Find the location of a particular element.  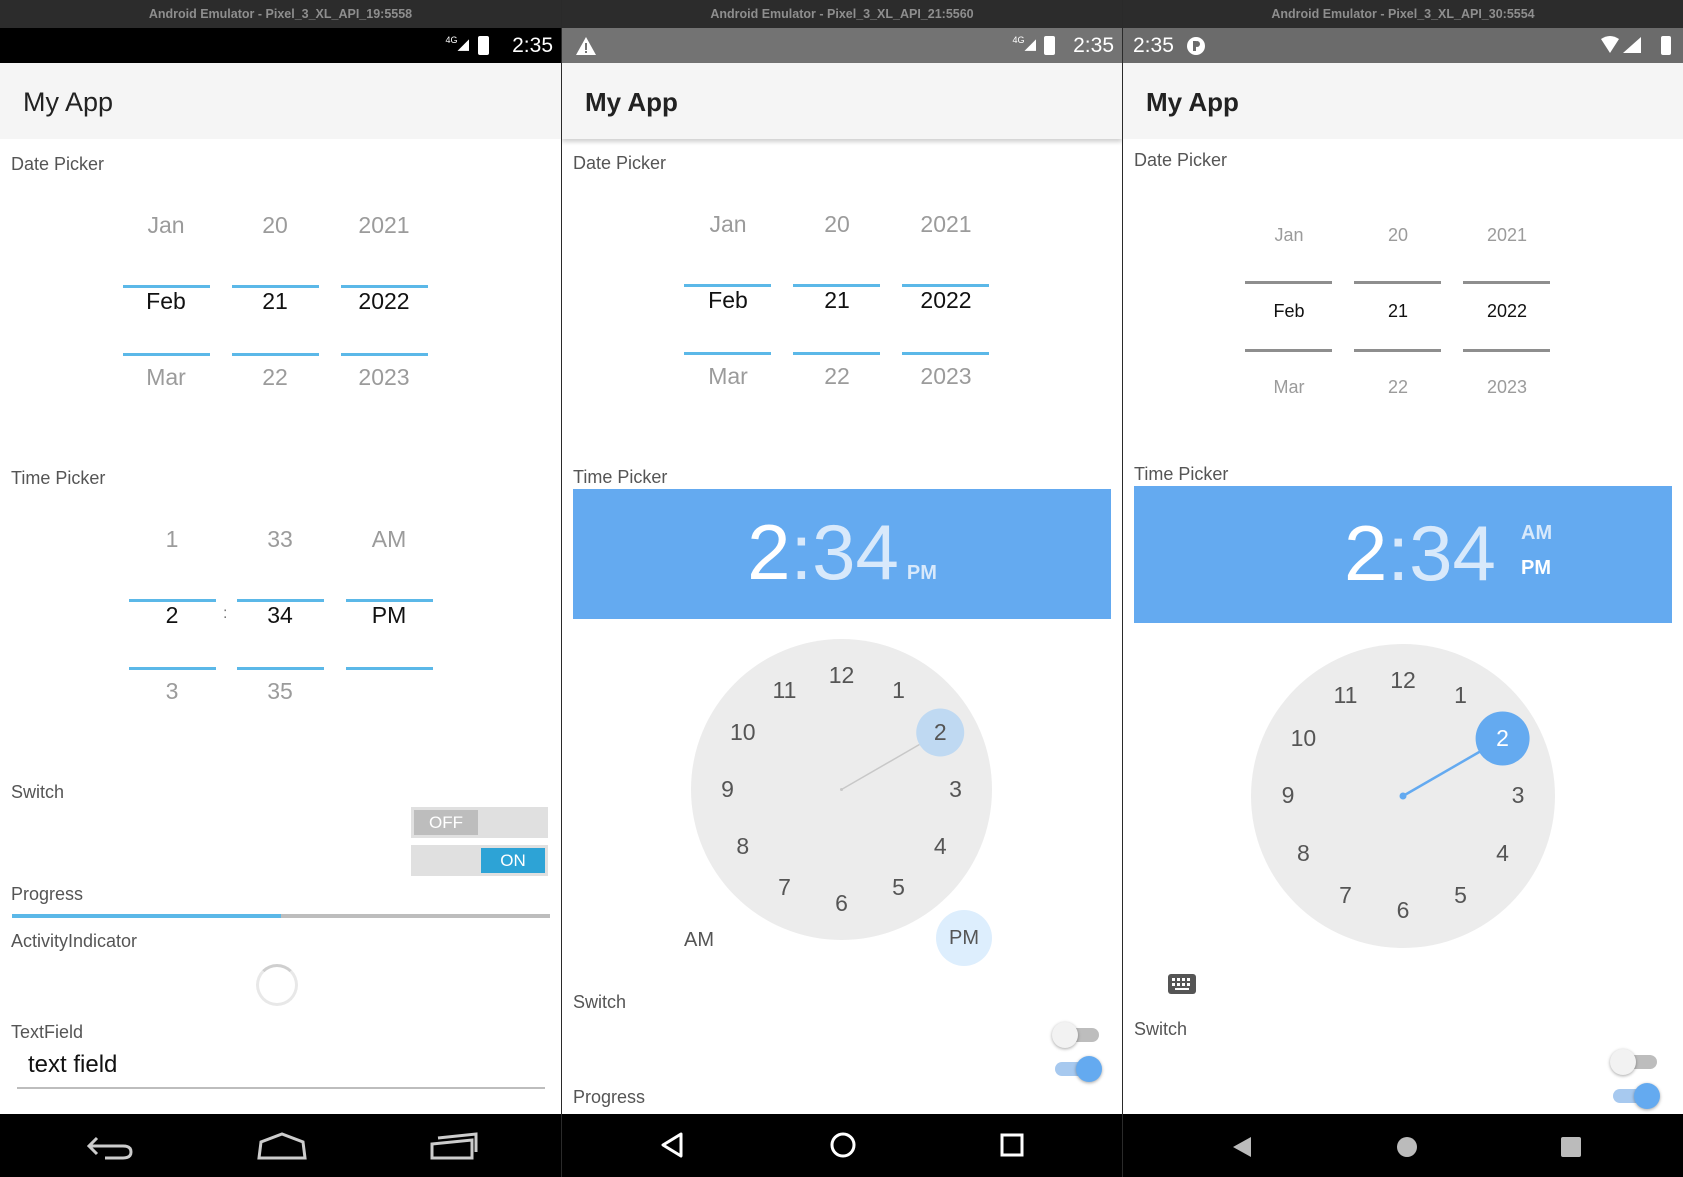

signal-icon: 4G◢ is located at coordinates (457, 44).